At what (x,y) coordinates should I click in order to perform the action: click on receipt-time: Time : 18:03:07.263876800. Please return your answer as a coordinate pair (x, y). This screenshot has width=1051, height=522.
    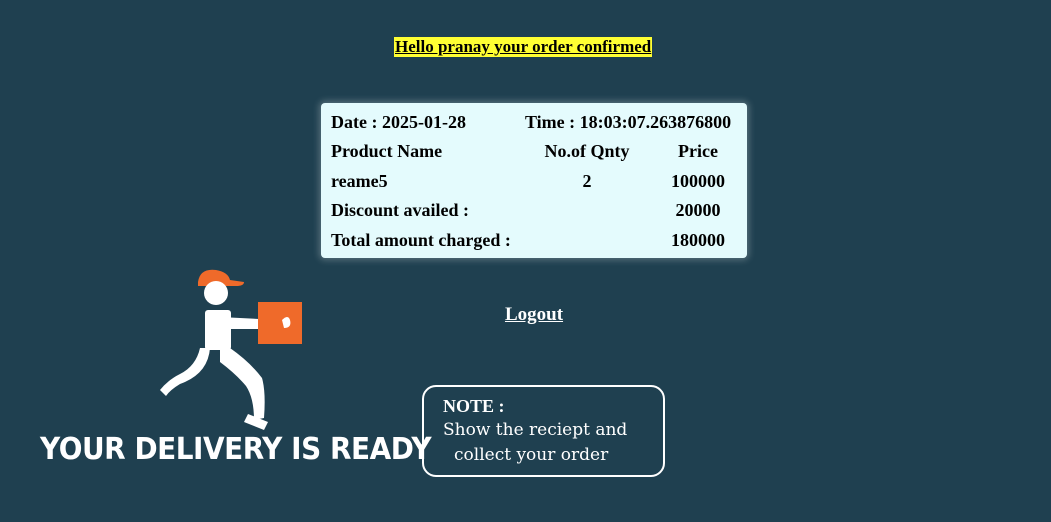
    Looking at the image, I should click on (628, 122).